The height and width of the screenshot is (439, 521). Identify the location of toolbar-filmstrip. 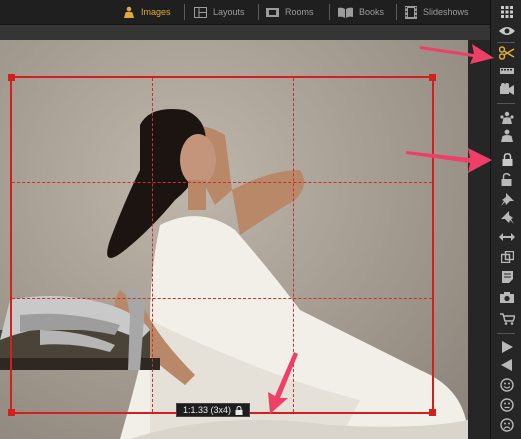
(507, 71).